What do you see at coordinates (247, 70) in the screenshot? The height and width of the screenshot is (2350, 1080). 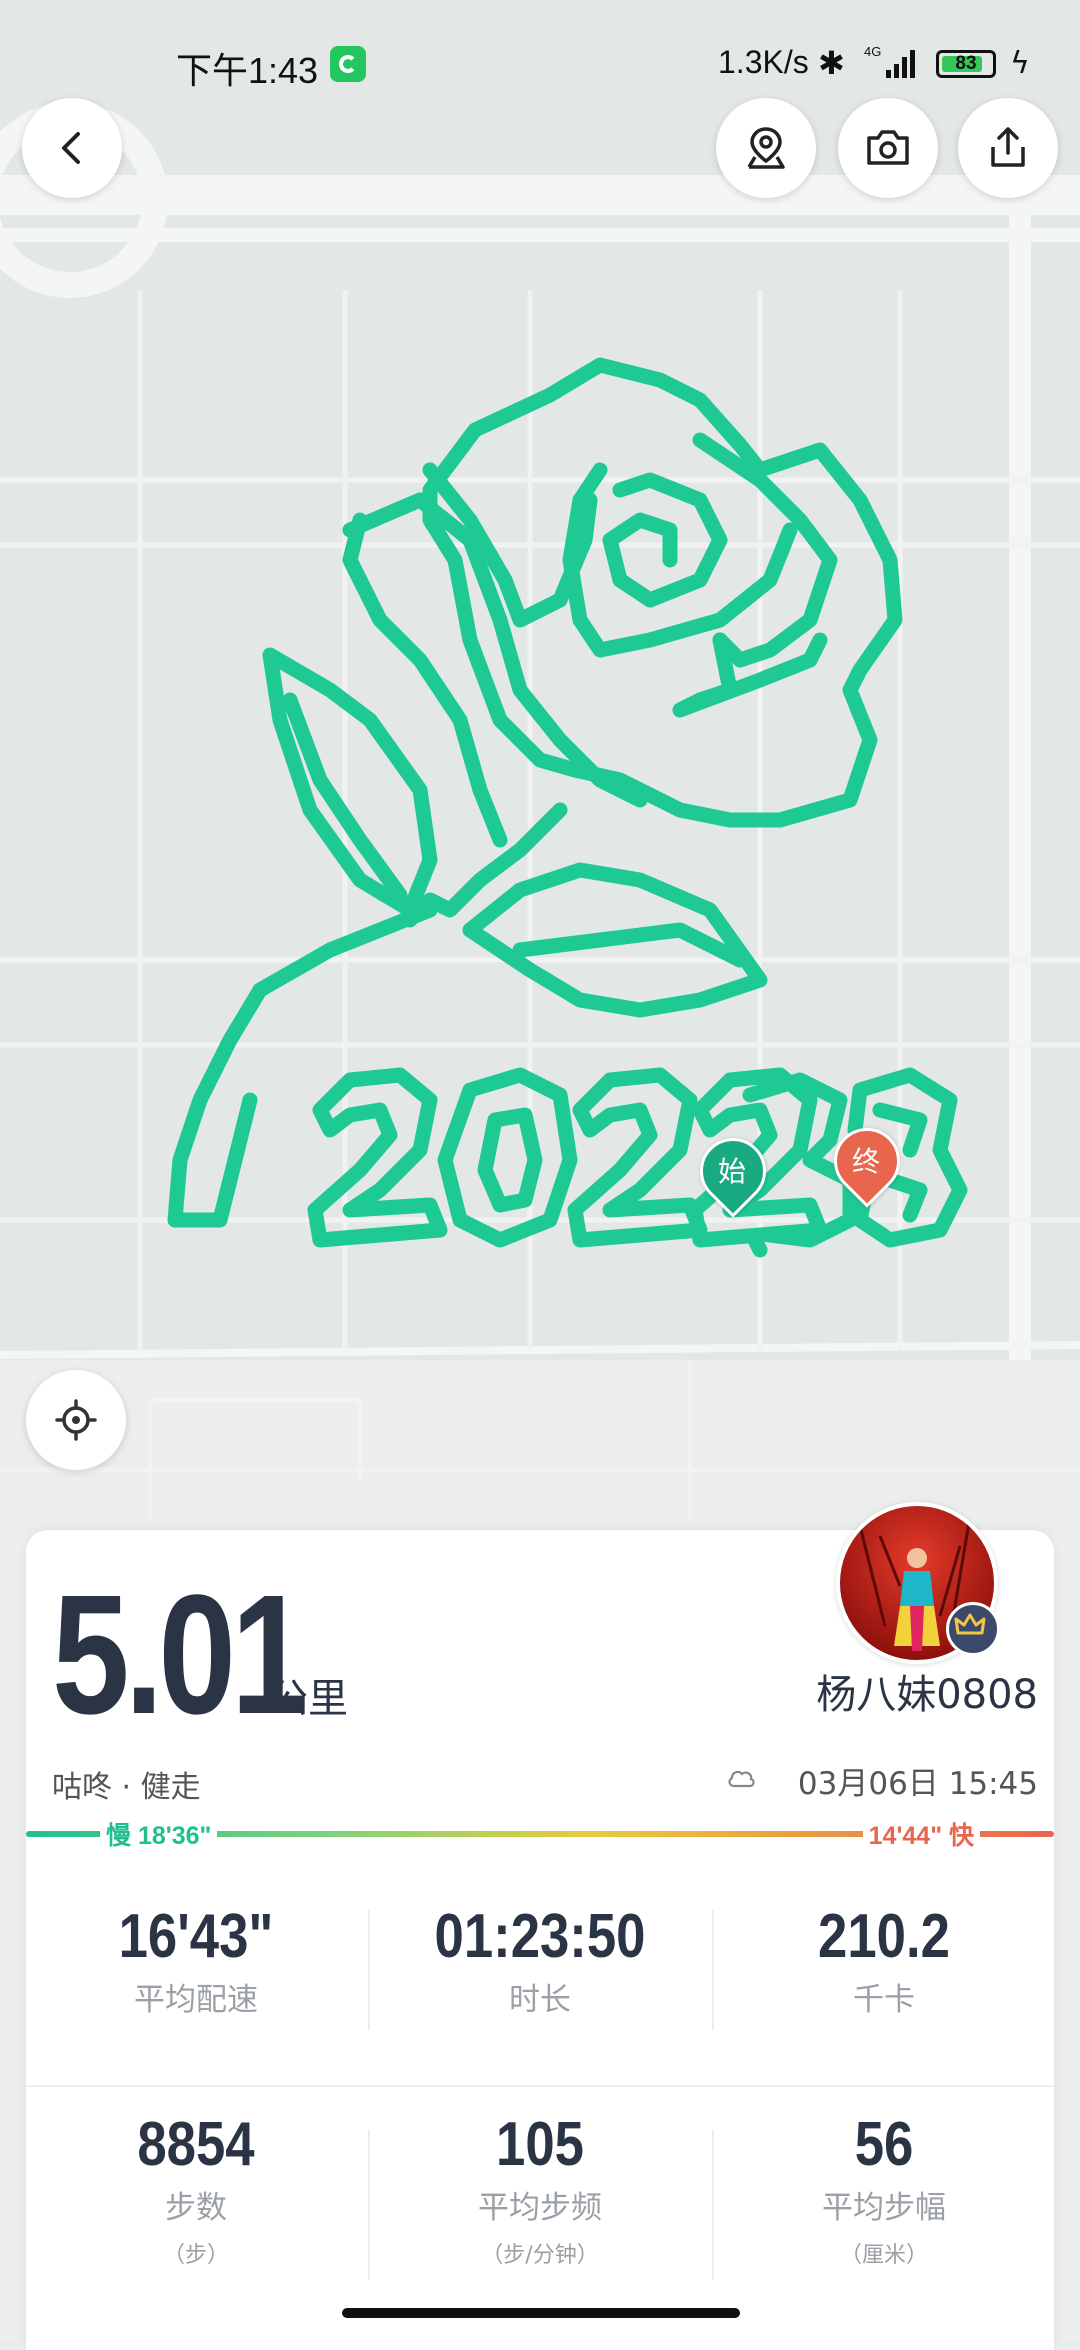 I see `status-time: 下午1:43` at bounding box center [247, 70].